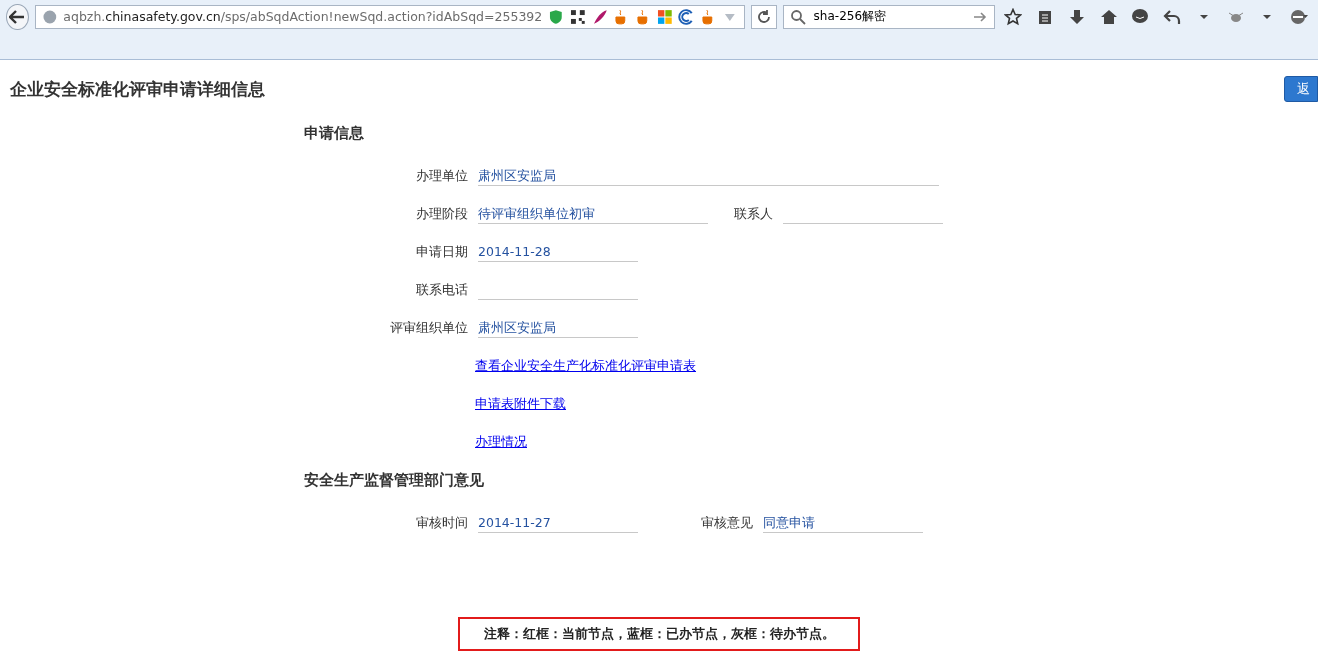 The height and width of the screenshot is (661, 1318). What do you see at coordinates (843, 523) in the screenshot?
I see `field-value: 同意申请` at bounding box center [843, 523].